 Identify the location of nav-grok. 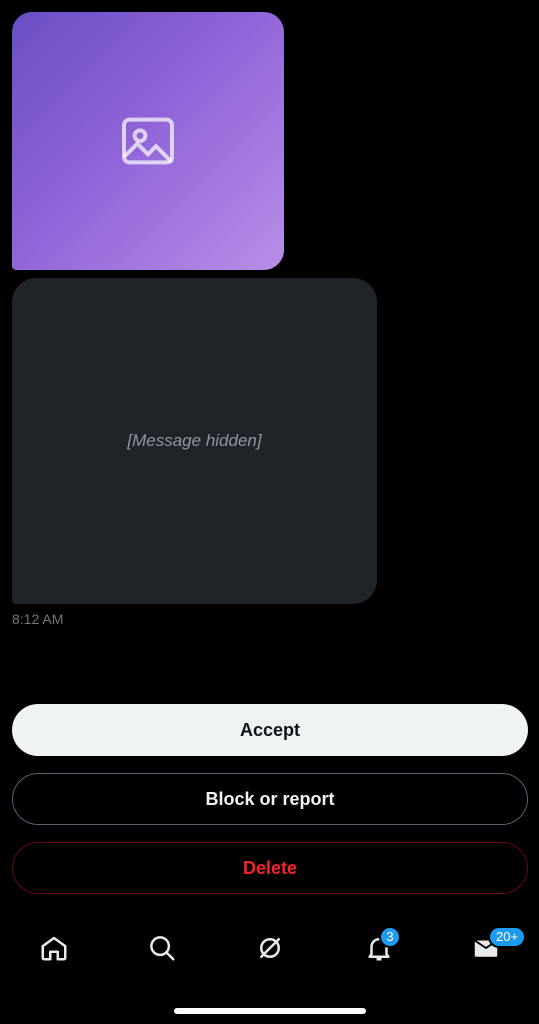
(270, 948).